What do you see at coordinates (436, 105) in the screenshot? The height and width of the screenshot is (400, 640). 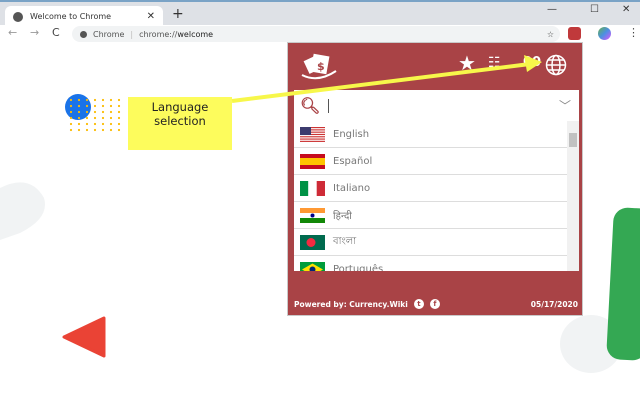 I see `language-search-input: 🔍︎ ﹀` at bounding box center [436, 105].